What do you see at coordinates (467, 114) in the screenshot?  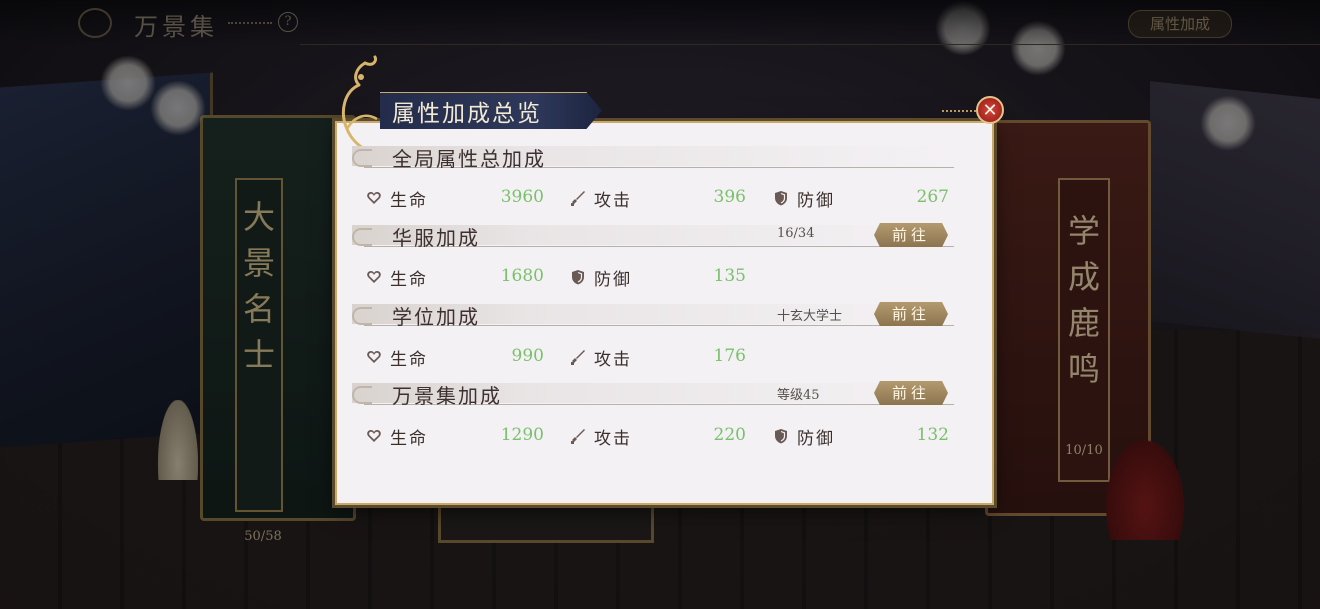 I see `dialog-title: 属性加成总览` at bounding box center [467, 114].